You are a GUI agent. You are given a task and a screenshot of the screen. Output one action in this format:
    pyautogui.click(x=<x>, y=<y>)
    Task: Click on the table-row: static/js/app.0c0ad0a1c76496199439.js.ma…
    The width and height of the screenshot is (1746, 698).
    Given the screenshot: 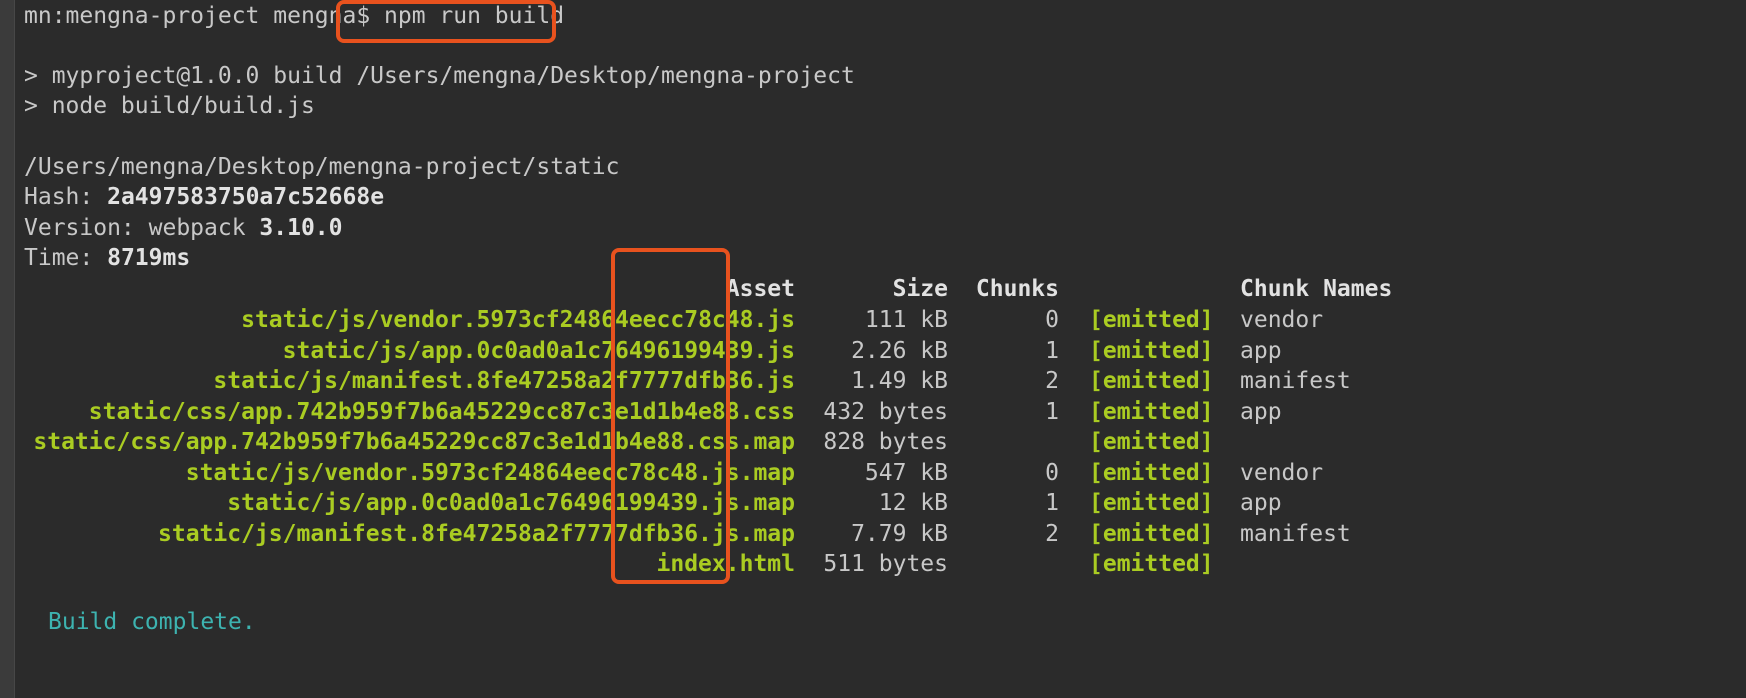 What is the action you would take?
    pyautogui.click(x=874, y=503)
    